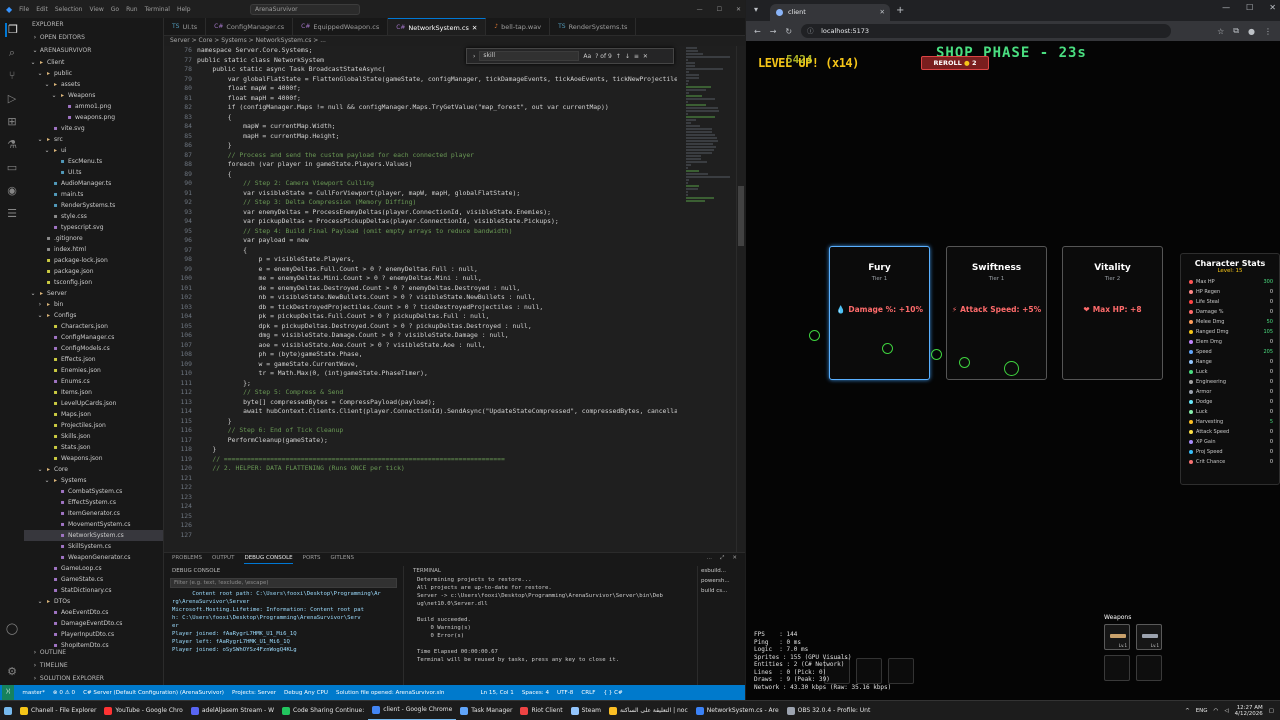 Image resolution: width=1280 pixels, height=720 pixels. What do you see at coordinates (1117, 637) in the screenshot?
I see `weapon-slot-1: Lv.1` at bounding box center [1117, 637].